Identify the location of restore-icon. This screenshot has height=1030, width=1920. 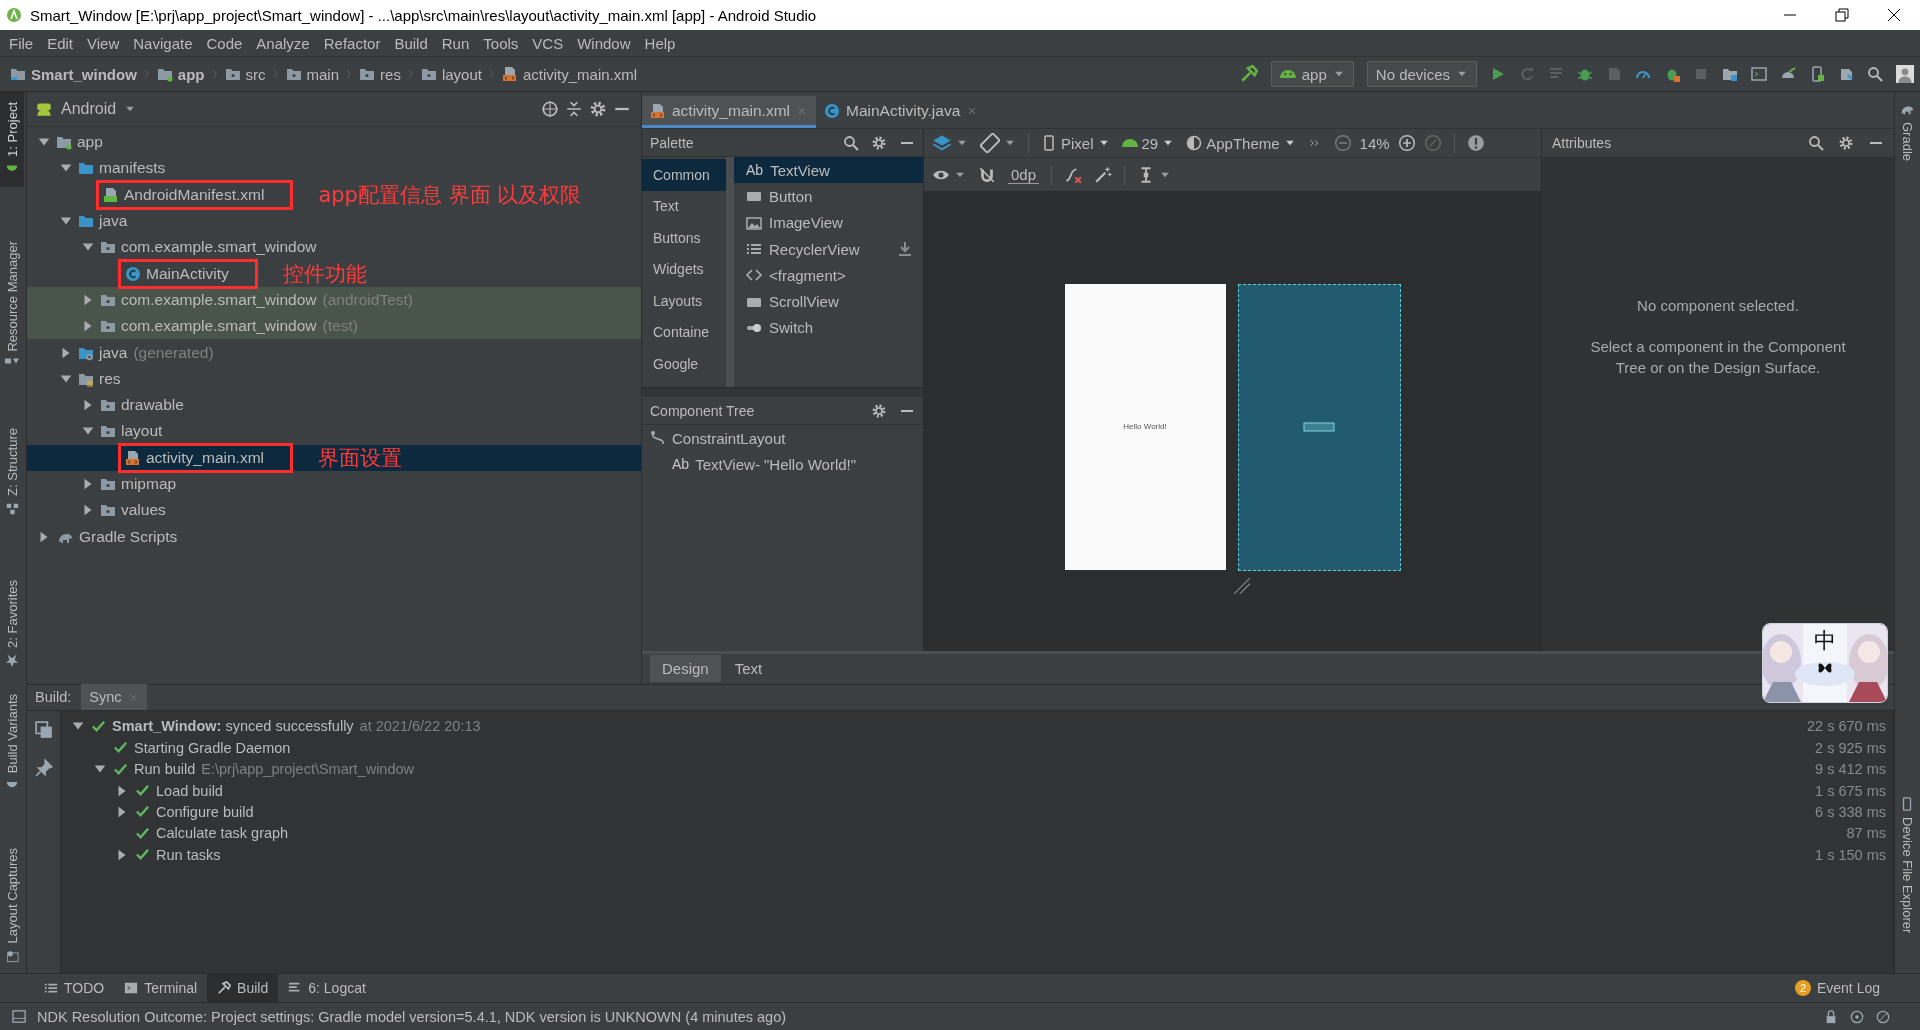
(1842, 15).